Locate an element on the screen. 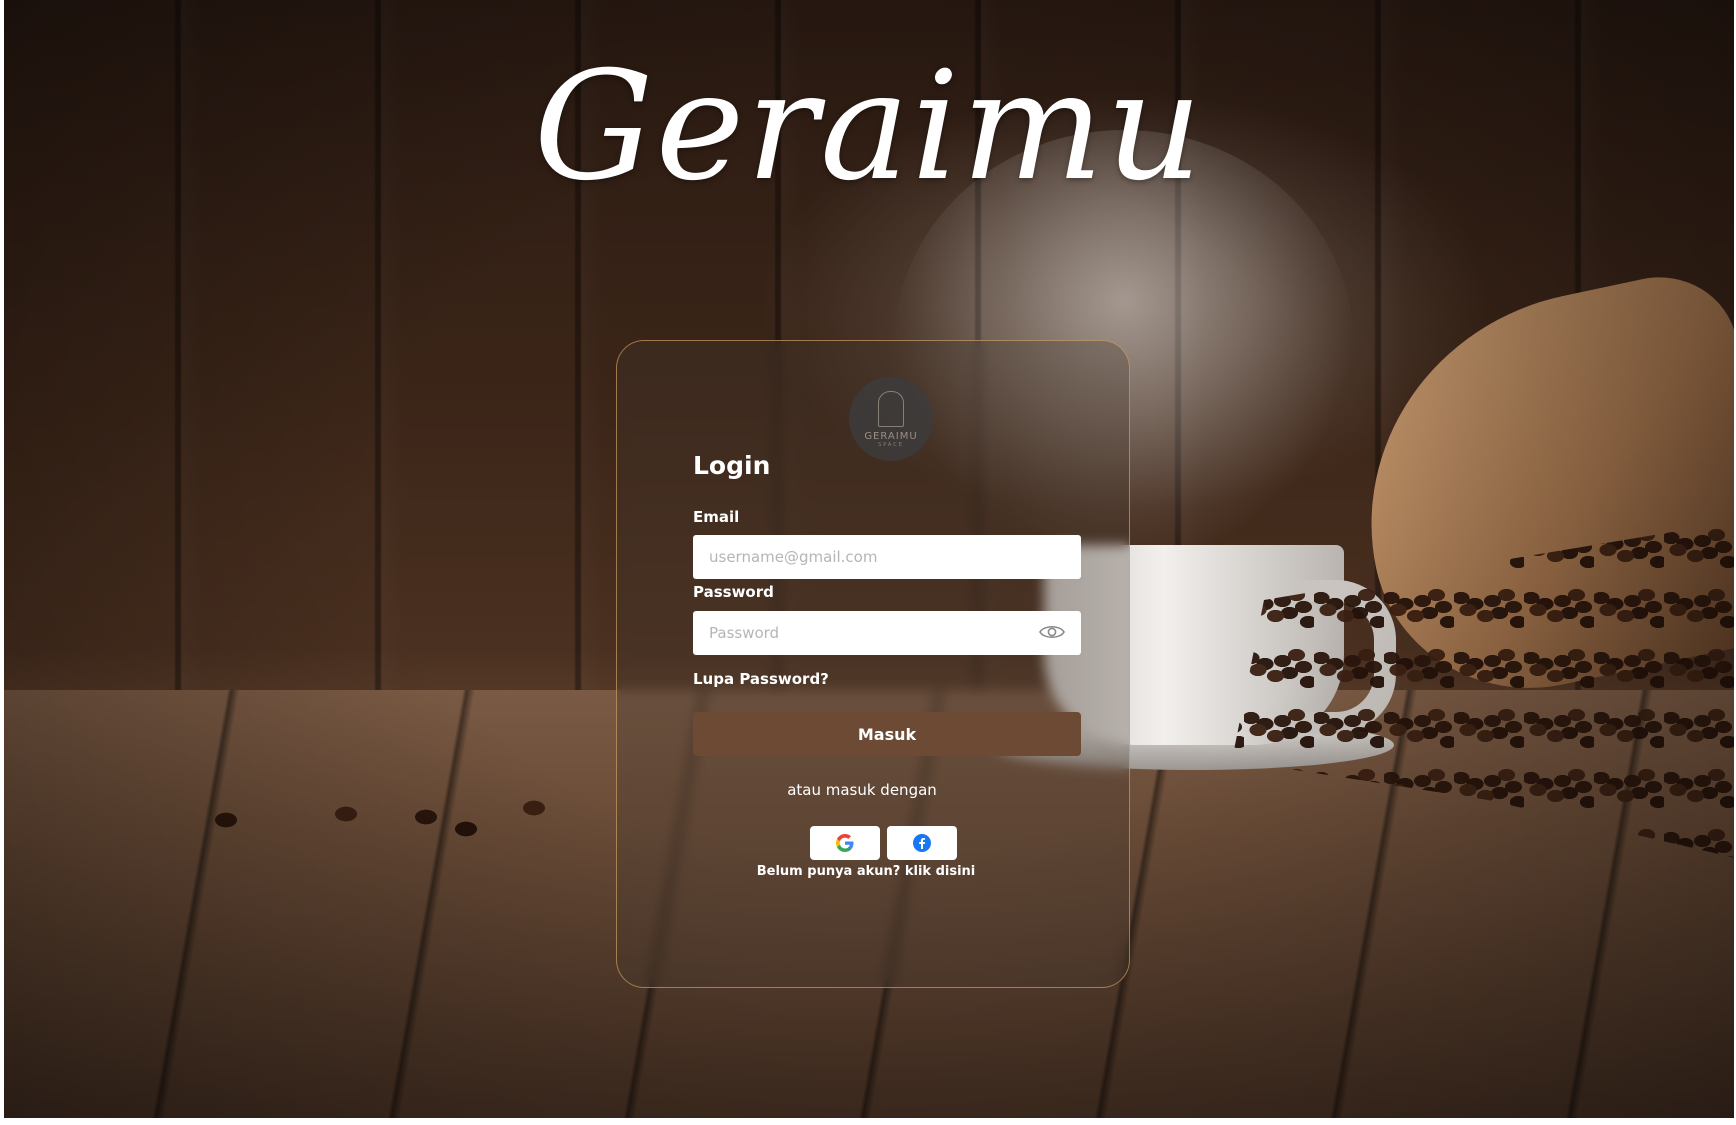 This screenshot has width=1736, height=1125. logo-badge: GERAIMU SPACE is located at coordinates (891, 419).